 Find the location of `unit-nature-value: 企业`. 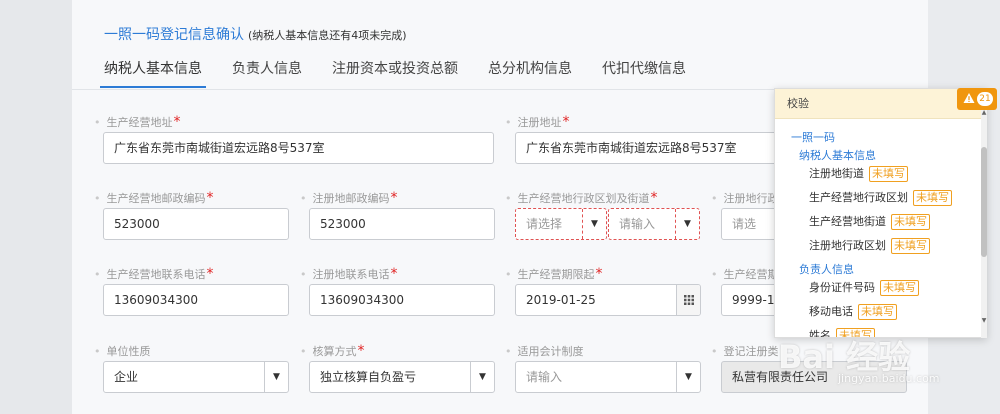

unit-nature-value: 企业 is located at coordinates (126, 377).